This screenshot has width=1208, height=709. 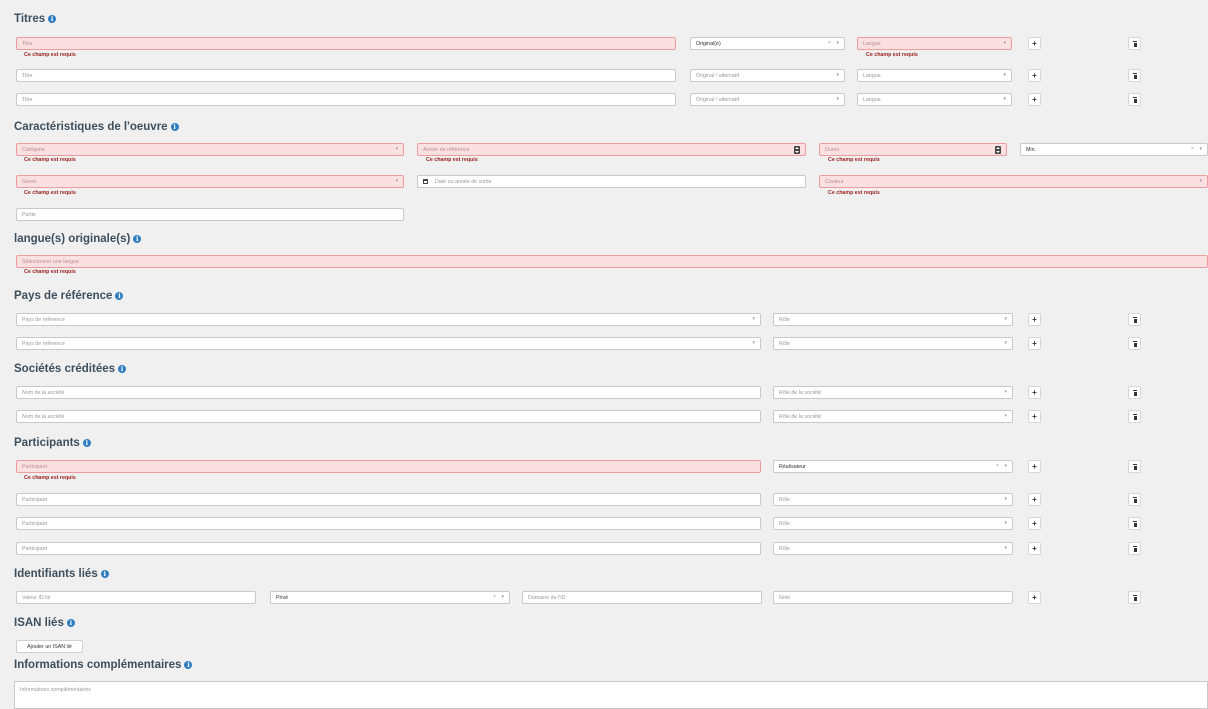 I want to click on category-select: Catégorie ▾, so click(x=210, y=149).